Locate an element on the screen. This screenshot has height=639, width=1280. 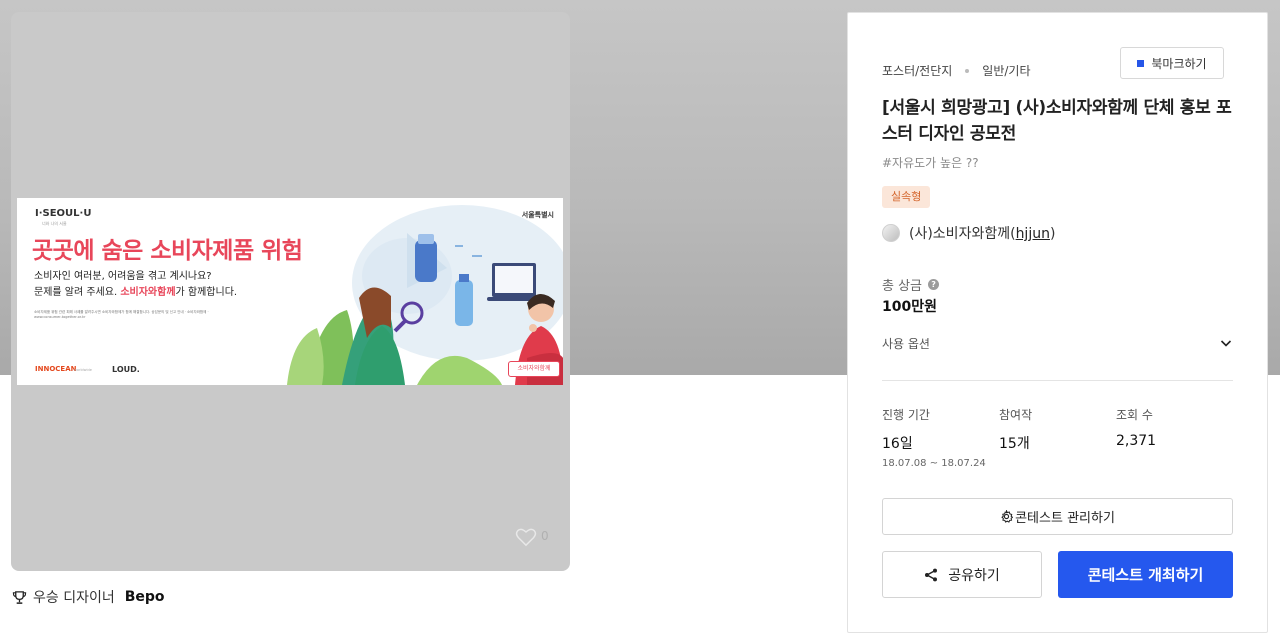
poster-seoul-logo-sub: 너와 나의 서울 is located at coordinates (54, 223).